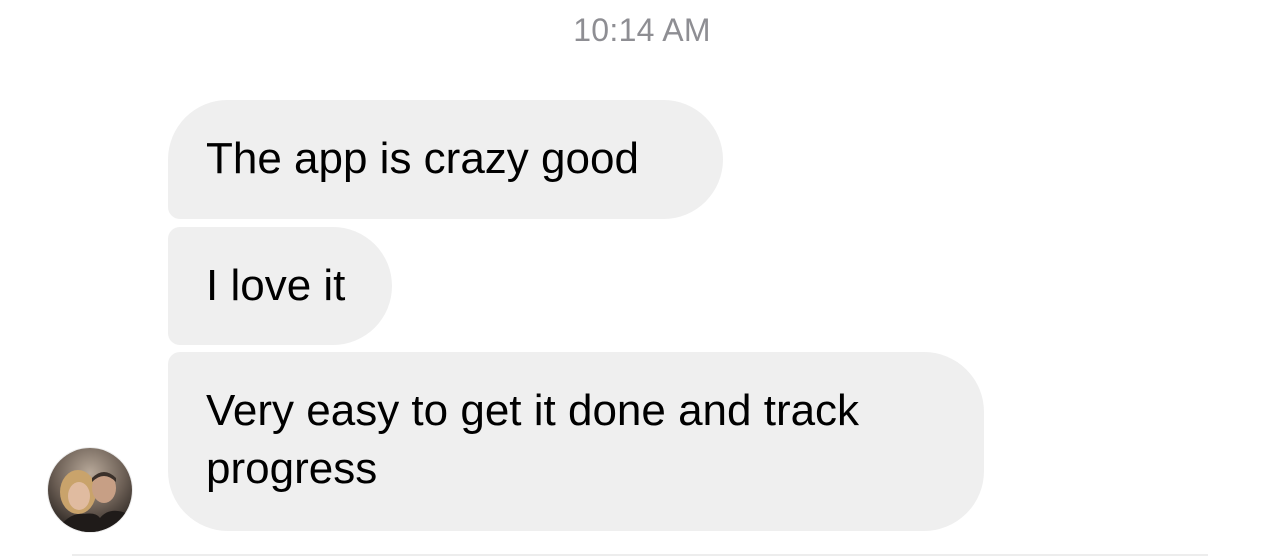  I want to click on bottom-divider, so click(640, 555).